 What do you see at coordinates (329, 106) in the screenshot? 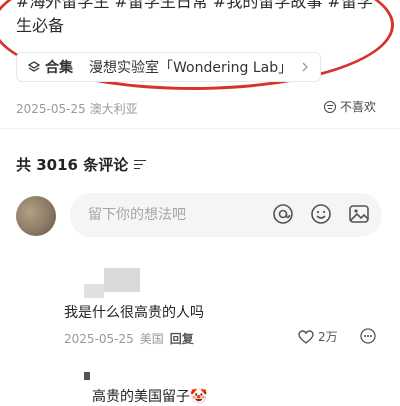
I see `dislike-icon` at bounding box center [329, 106].